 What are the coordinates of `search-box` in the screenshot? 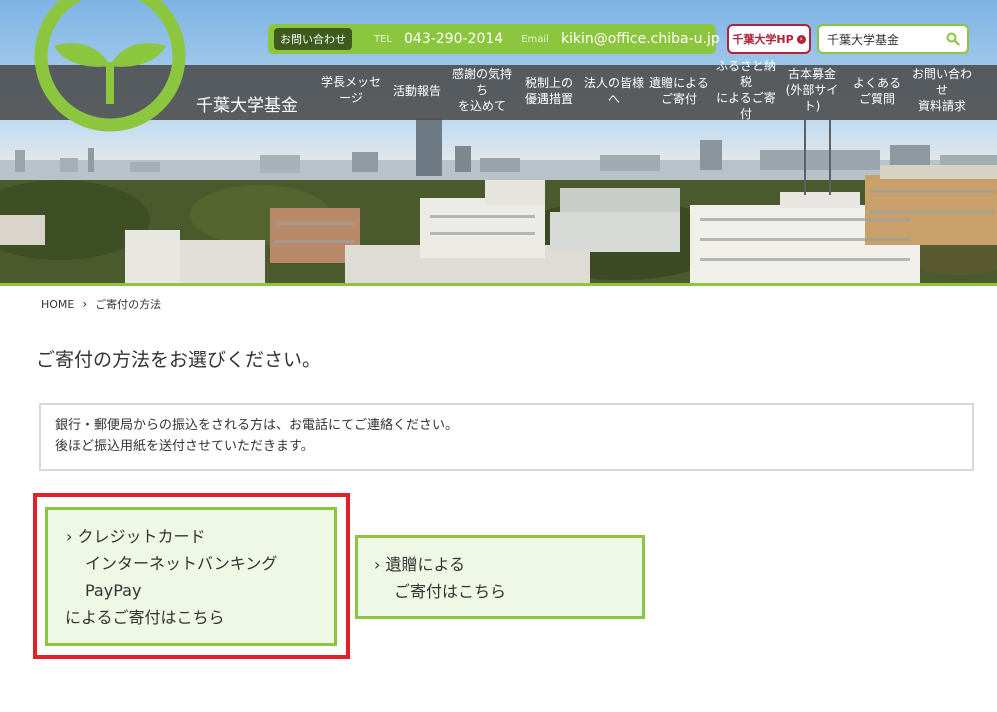 It's located at (893, 39).